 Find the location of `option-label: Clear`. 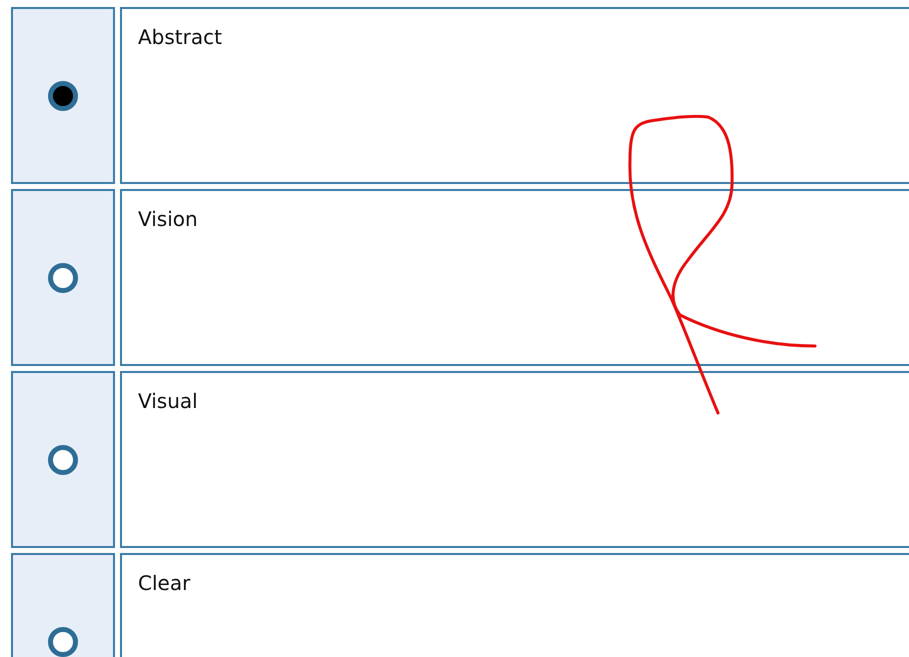

option-label: Clear is located at coordinates (514, 605).